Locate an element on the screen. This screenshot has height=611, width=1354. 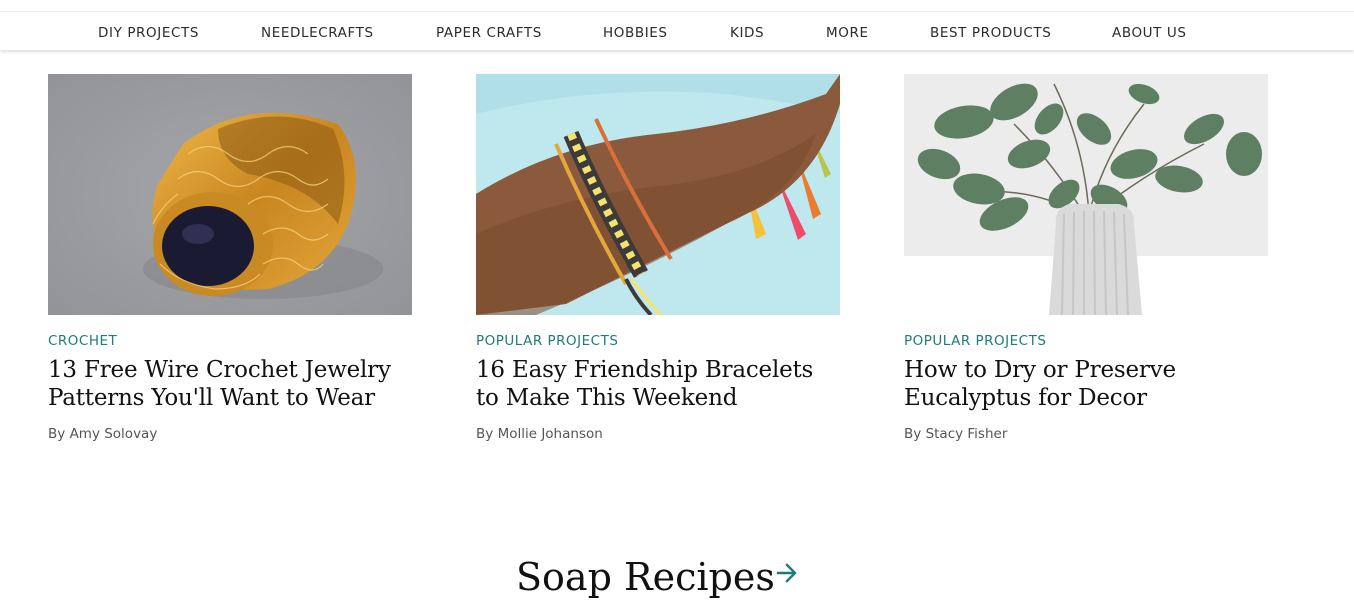
article-category: CROCHET is located at coordinates (82, 341).